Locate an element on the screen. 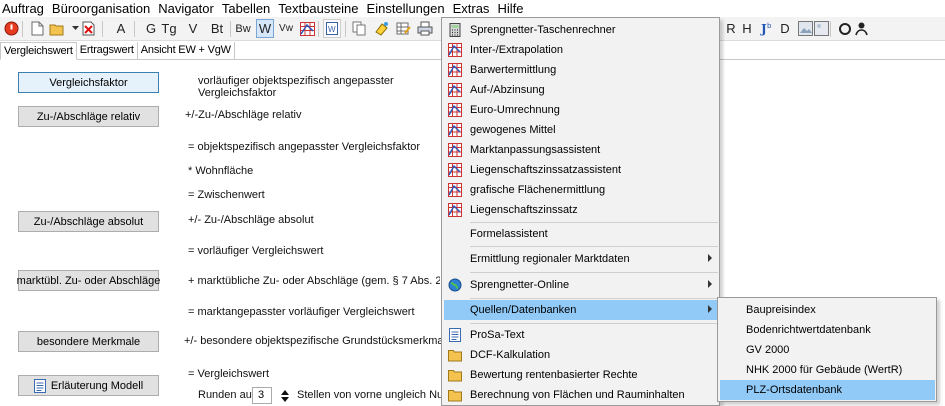 The height and width of the screenshot is (406, 945). menu-item-label: Formelassistent is located at coordinates (509, 234).